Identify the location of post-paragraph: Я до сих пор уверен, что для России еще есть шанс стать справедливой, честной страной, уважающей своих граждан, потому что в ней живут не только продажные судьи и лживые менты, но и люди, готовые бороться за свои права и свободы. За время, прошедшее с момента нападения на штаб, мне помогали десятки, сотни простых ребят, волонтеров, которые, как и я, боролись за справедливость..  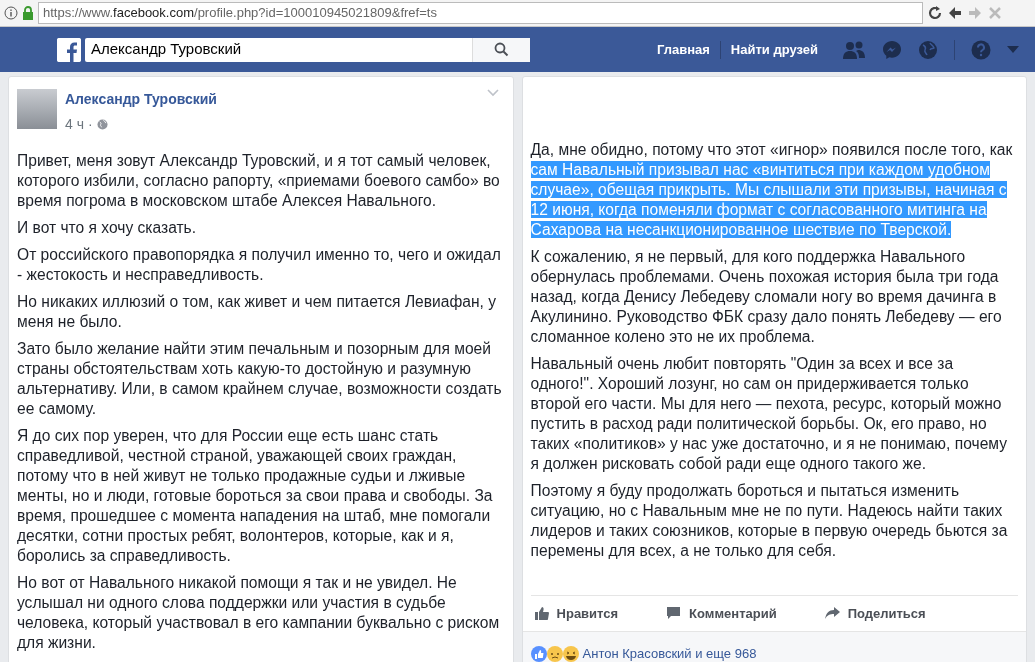
(255, 496).